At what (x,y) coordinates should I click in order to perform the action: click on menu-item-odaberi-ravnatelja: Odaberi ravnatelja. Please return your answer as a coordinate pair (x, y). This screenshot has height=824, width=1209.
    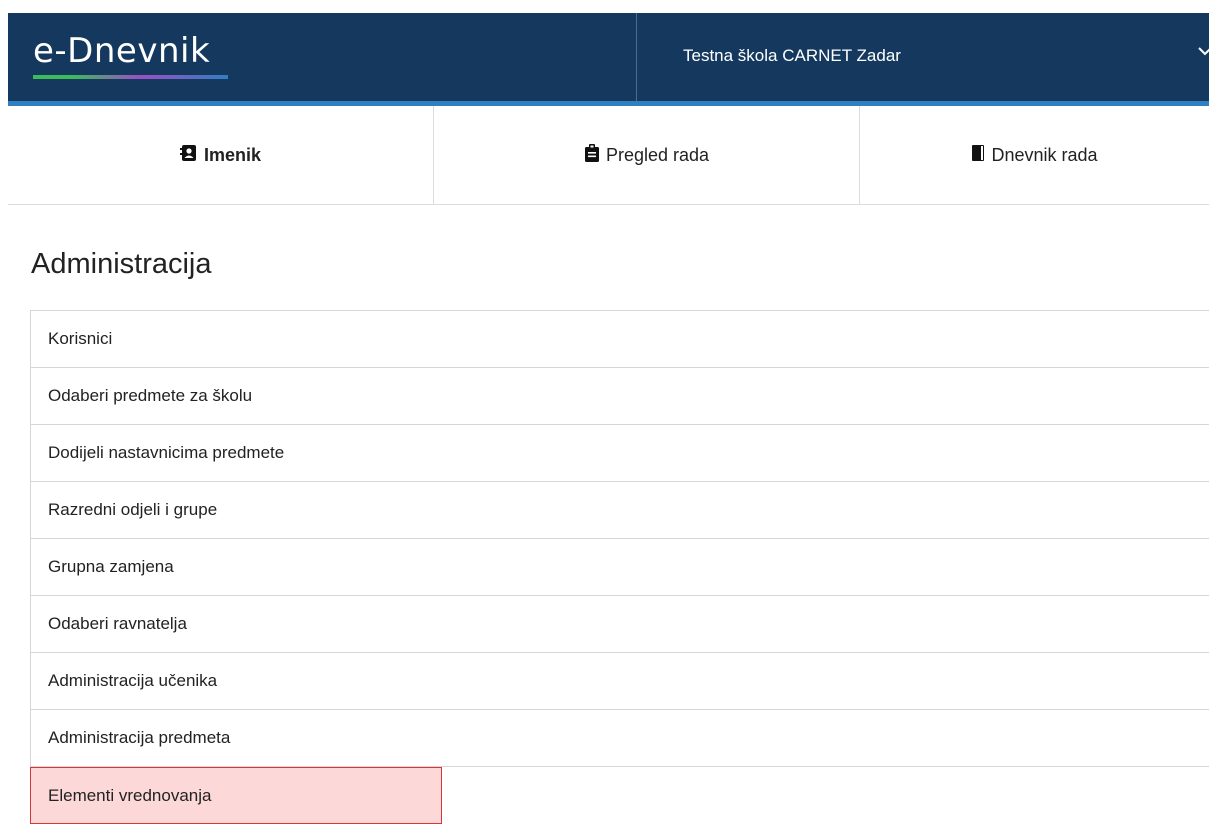
    Looking at the image, I should click on (619, 624).